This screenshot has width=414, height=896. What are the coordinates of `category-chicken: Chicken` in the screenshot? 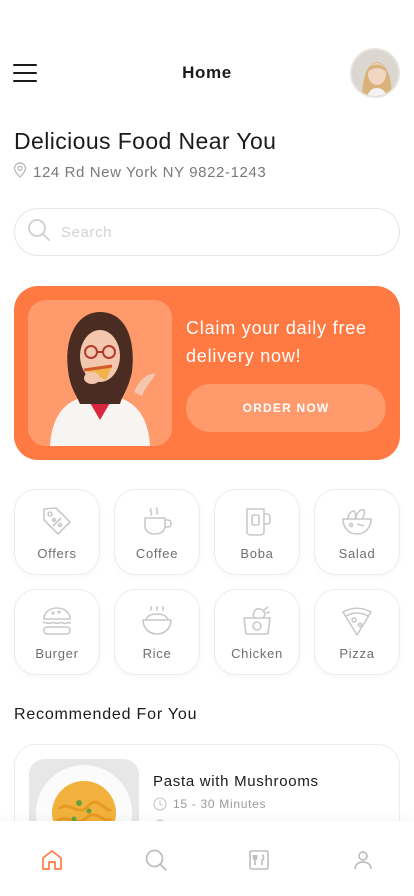 It's located at (257, 632).